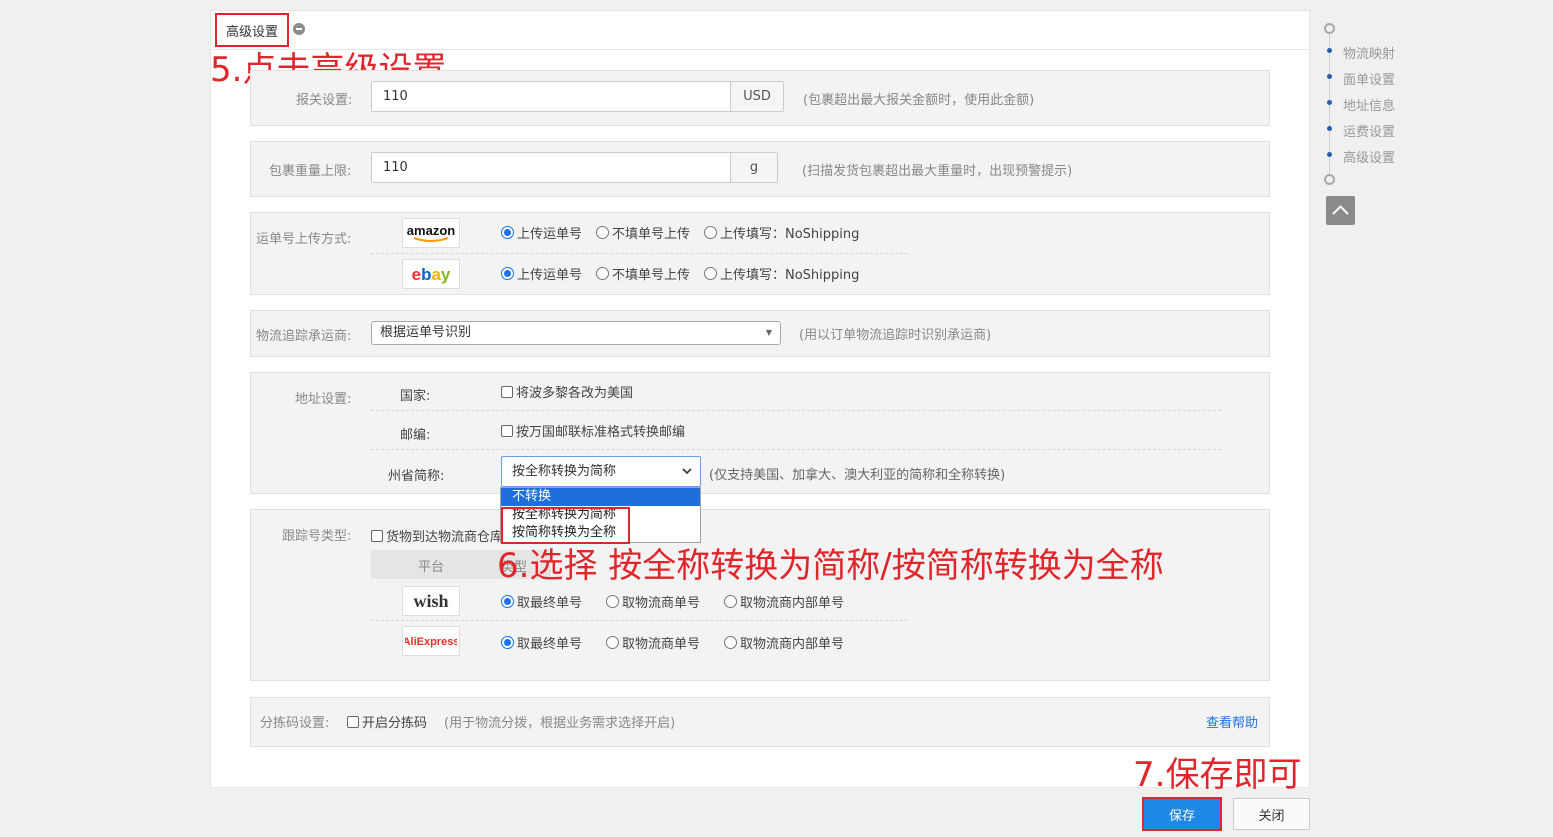 This screenshot has height=837, width=1553. Describe the element at coordinates (541, 273) in the screenshot. I see `ebay-radio-upload: 上传运单号` at that location.